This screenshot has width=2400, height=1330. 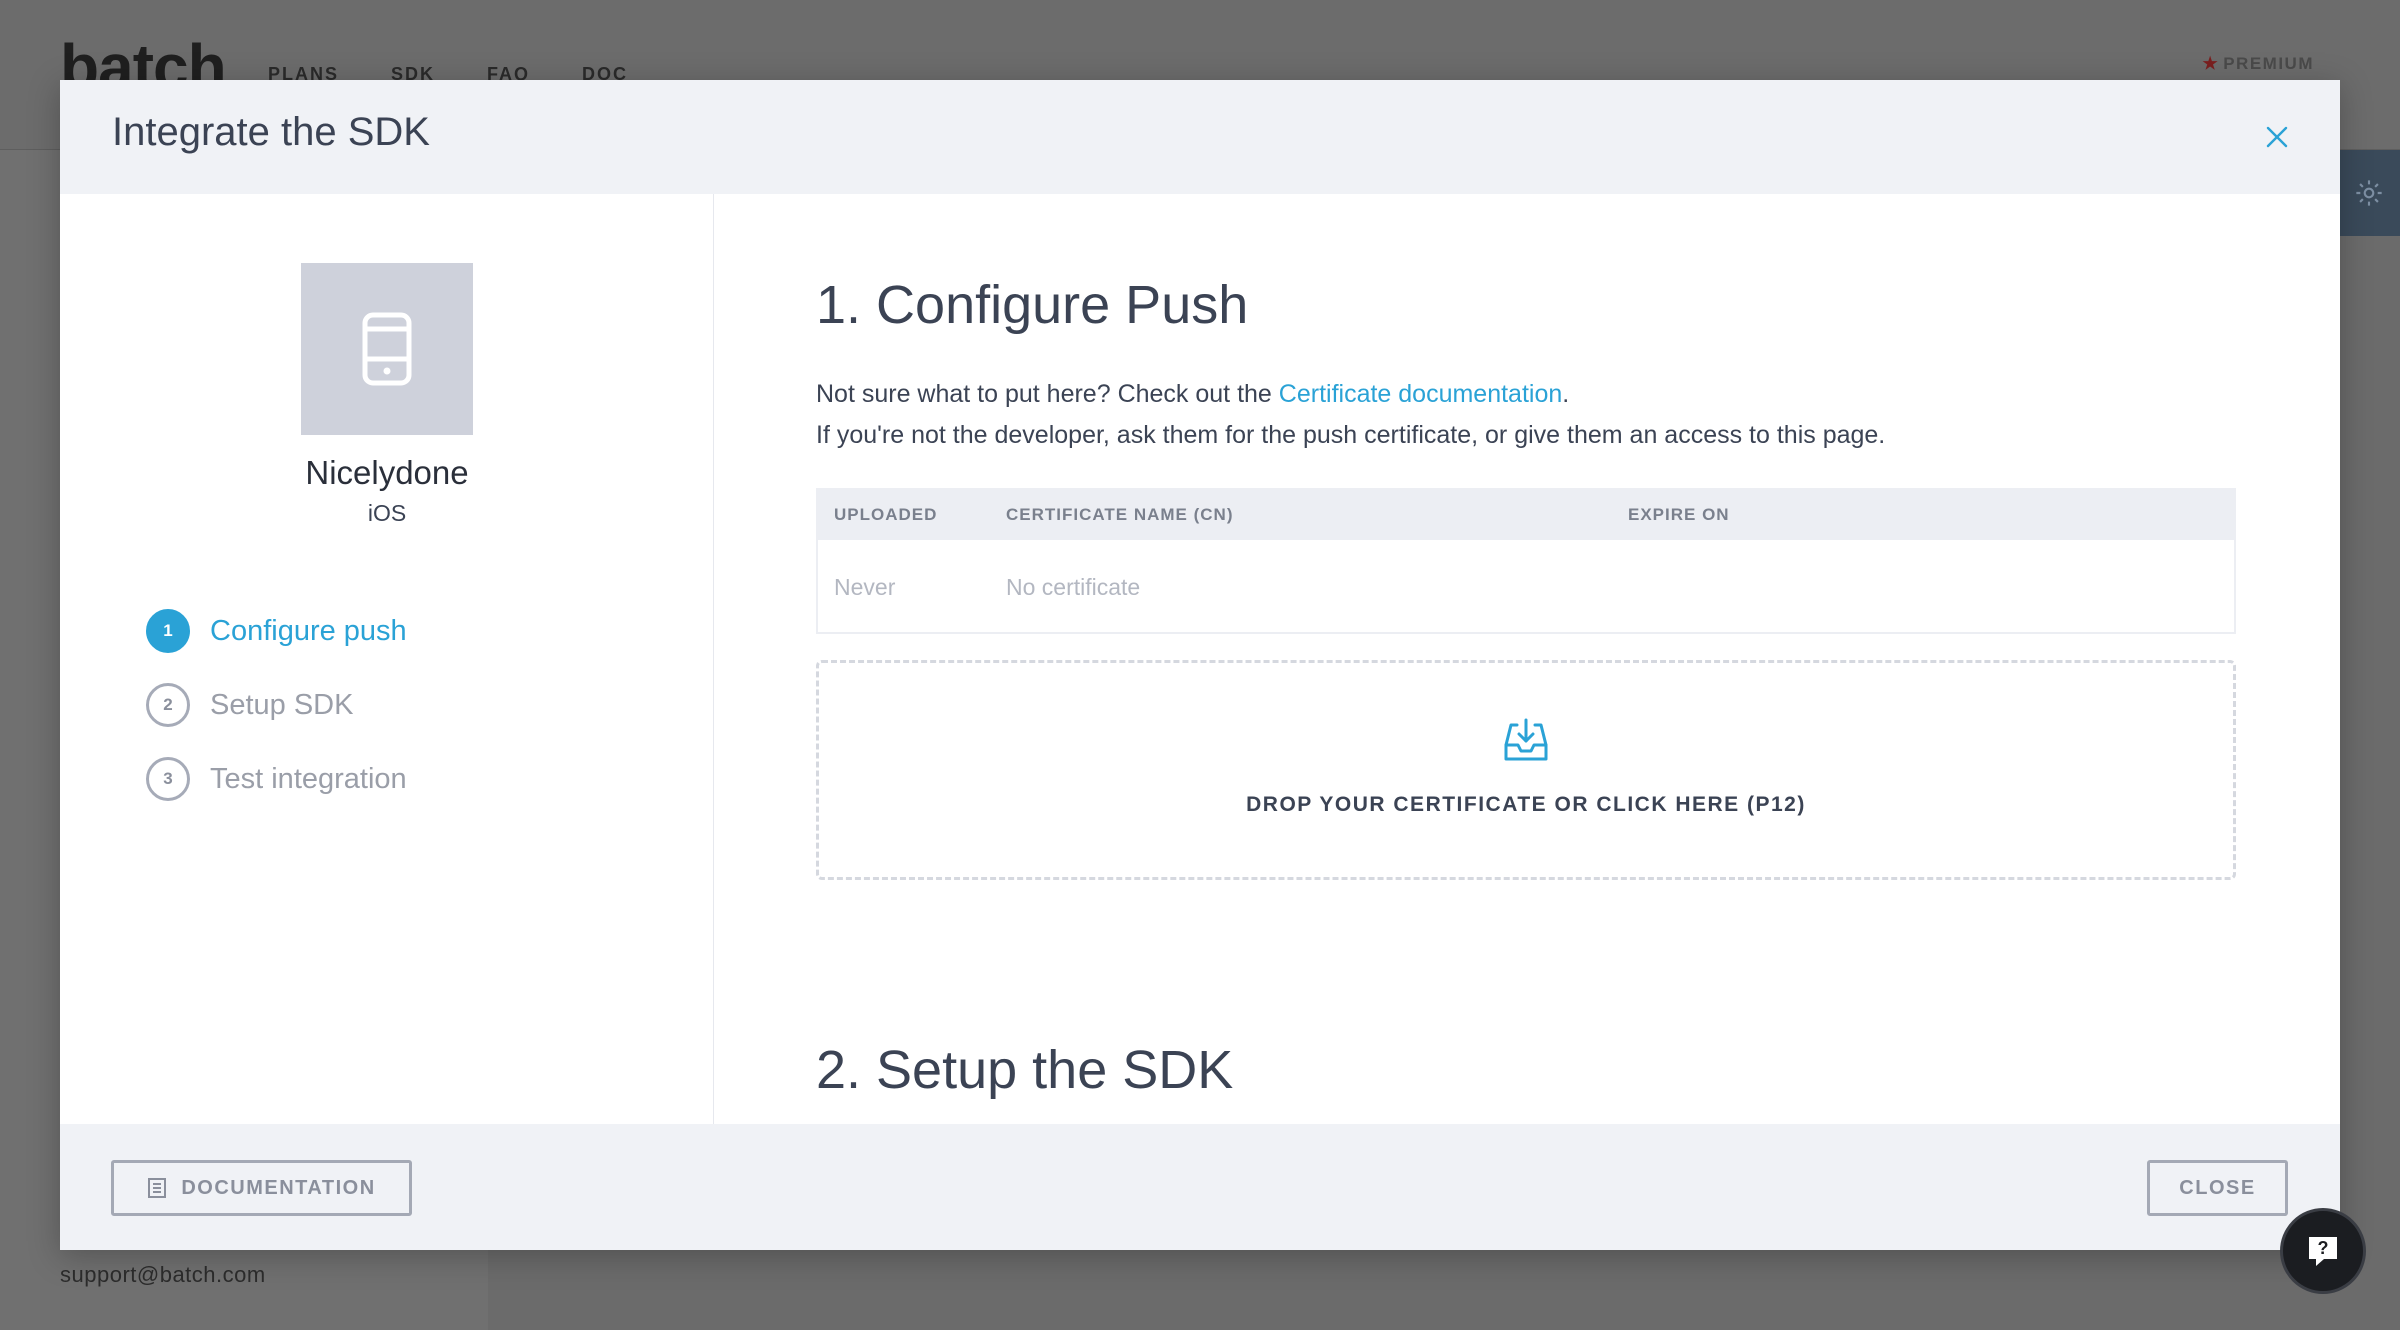 I want to click on cell-certificate-name: No certificate, so click(x=1073, y=586).